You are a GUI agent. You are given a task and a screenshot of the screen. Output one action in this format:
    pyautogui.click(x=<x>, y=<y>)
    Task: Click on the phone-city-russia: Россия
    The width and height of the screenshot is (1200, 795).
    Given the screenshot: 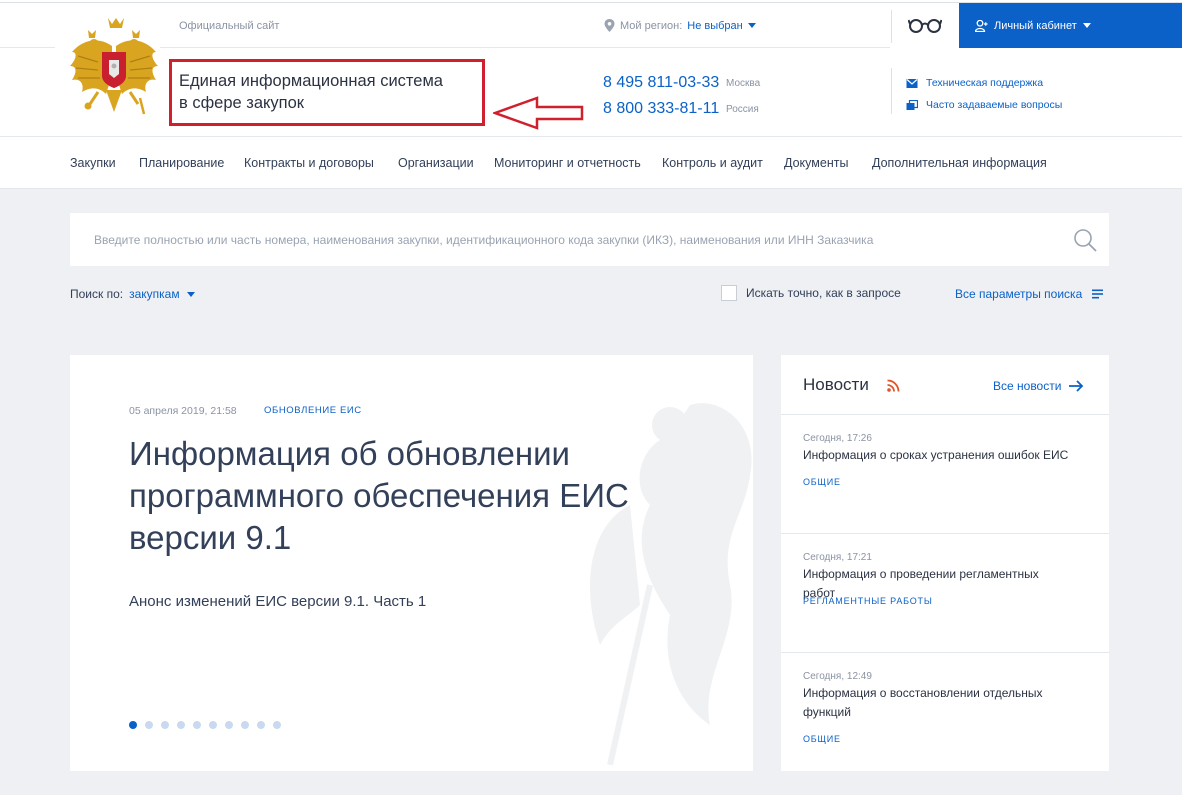 What is the action you would take?
    pyautogui.click(x=742, y=109)
    